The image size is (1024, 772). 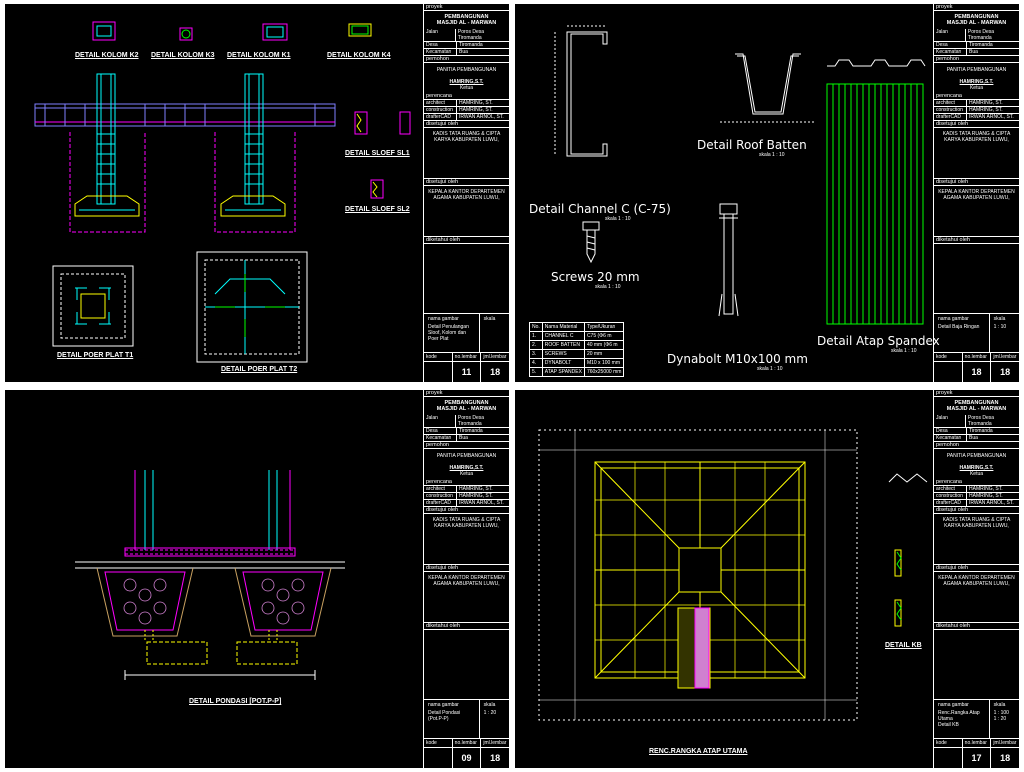 I want to click on label-sloof-sl2: DETAIL SLOEF SL2, so click(x=377, y=209).